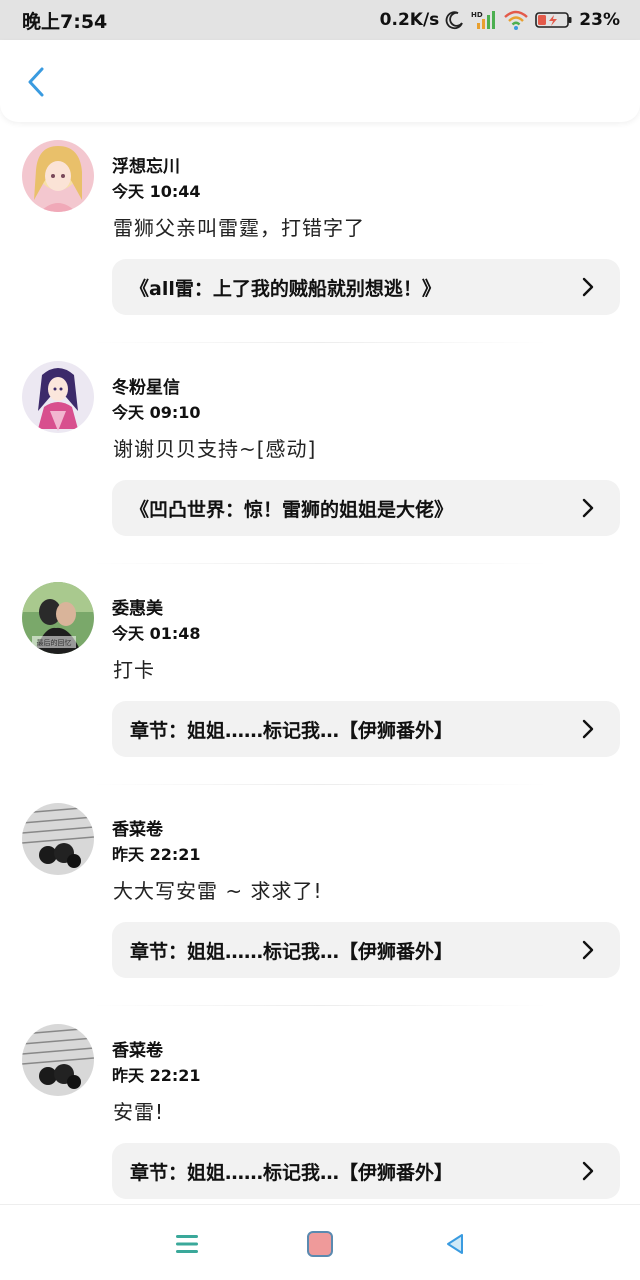  What do you see at coordinates (54, 642) in the screenshot?
I see `avatar-caption: 最后的回忆` at bounding box center [54, 642].